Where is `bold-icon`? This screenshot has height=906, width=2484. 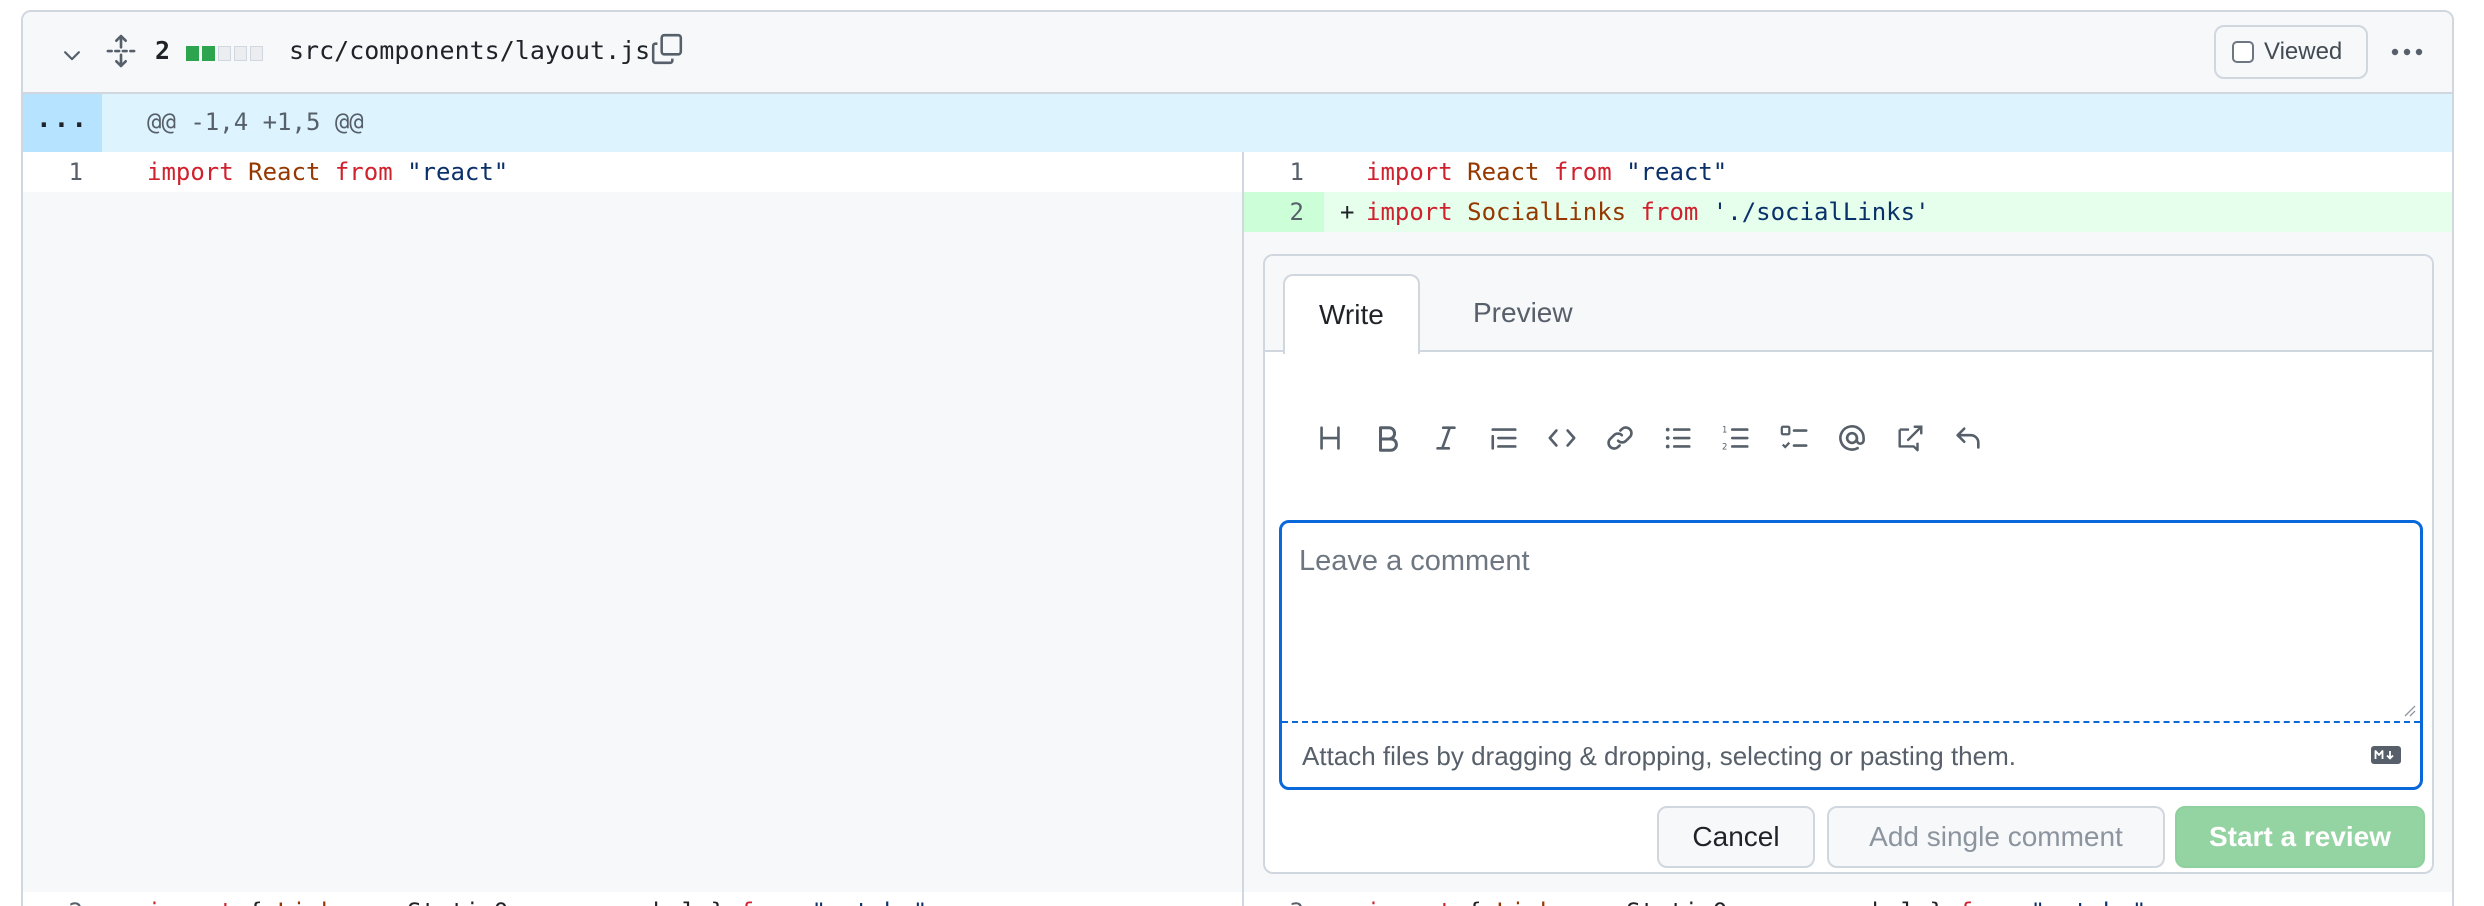 bold-icon is located at coordinates (1388, 438).